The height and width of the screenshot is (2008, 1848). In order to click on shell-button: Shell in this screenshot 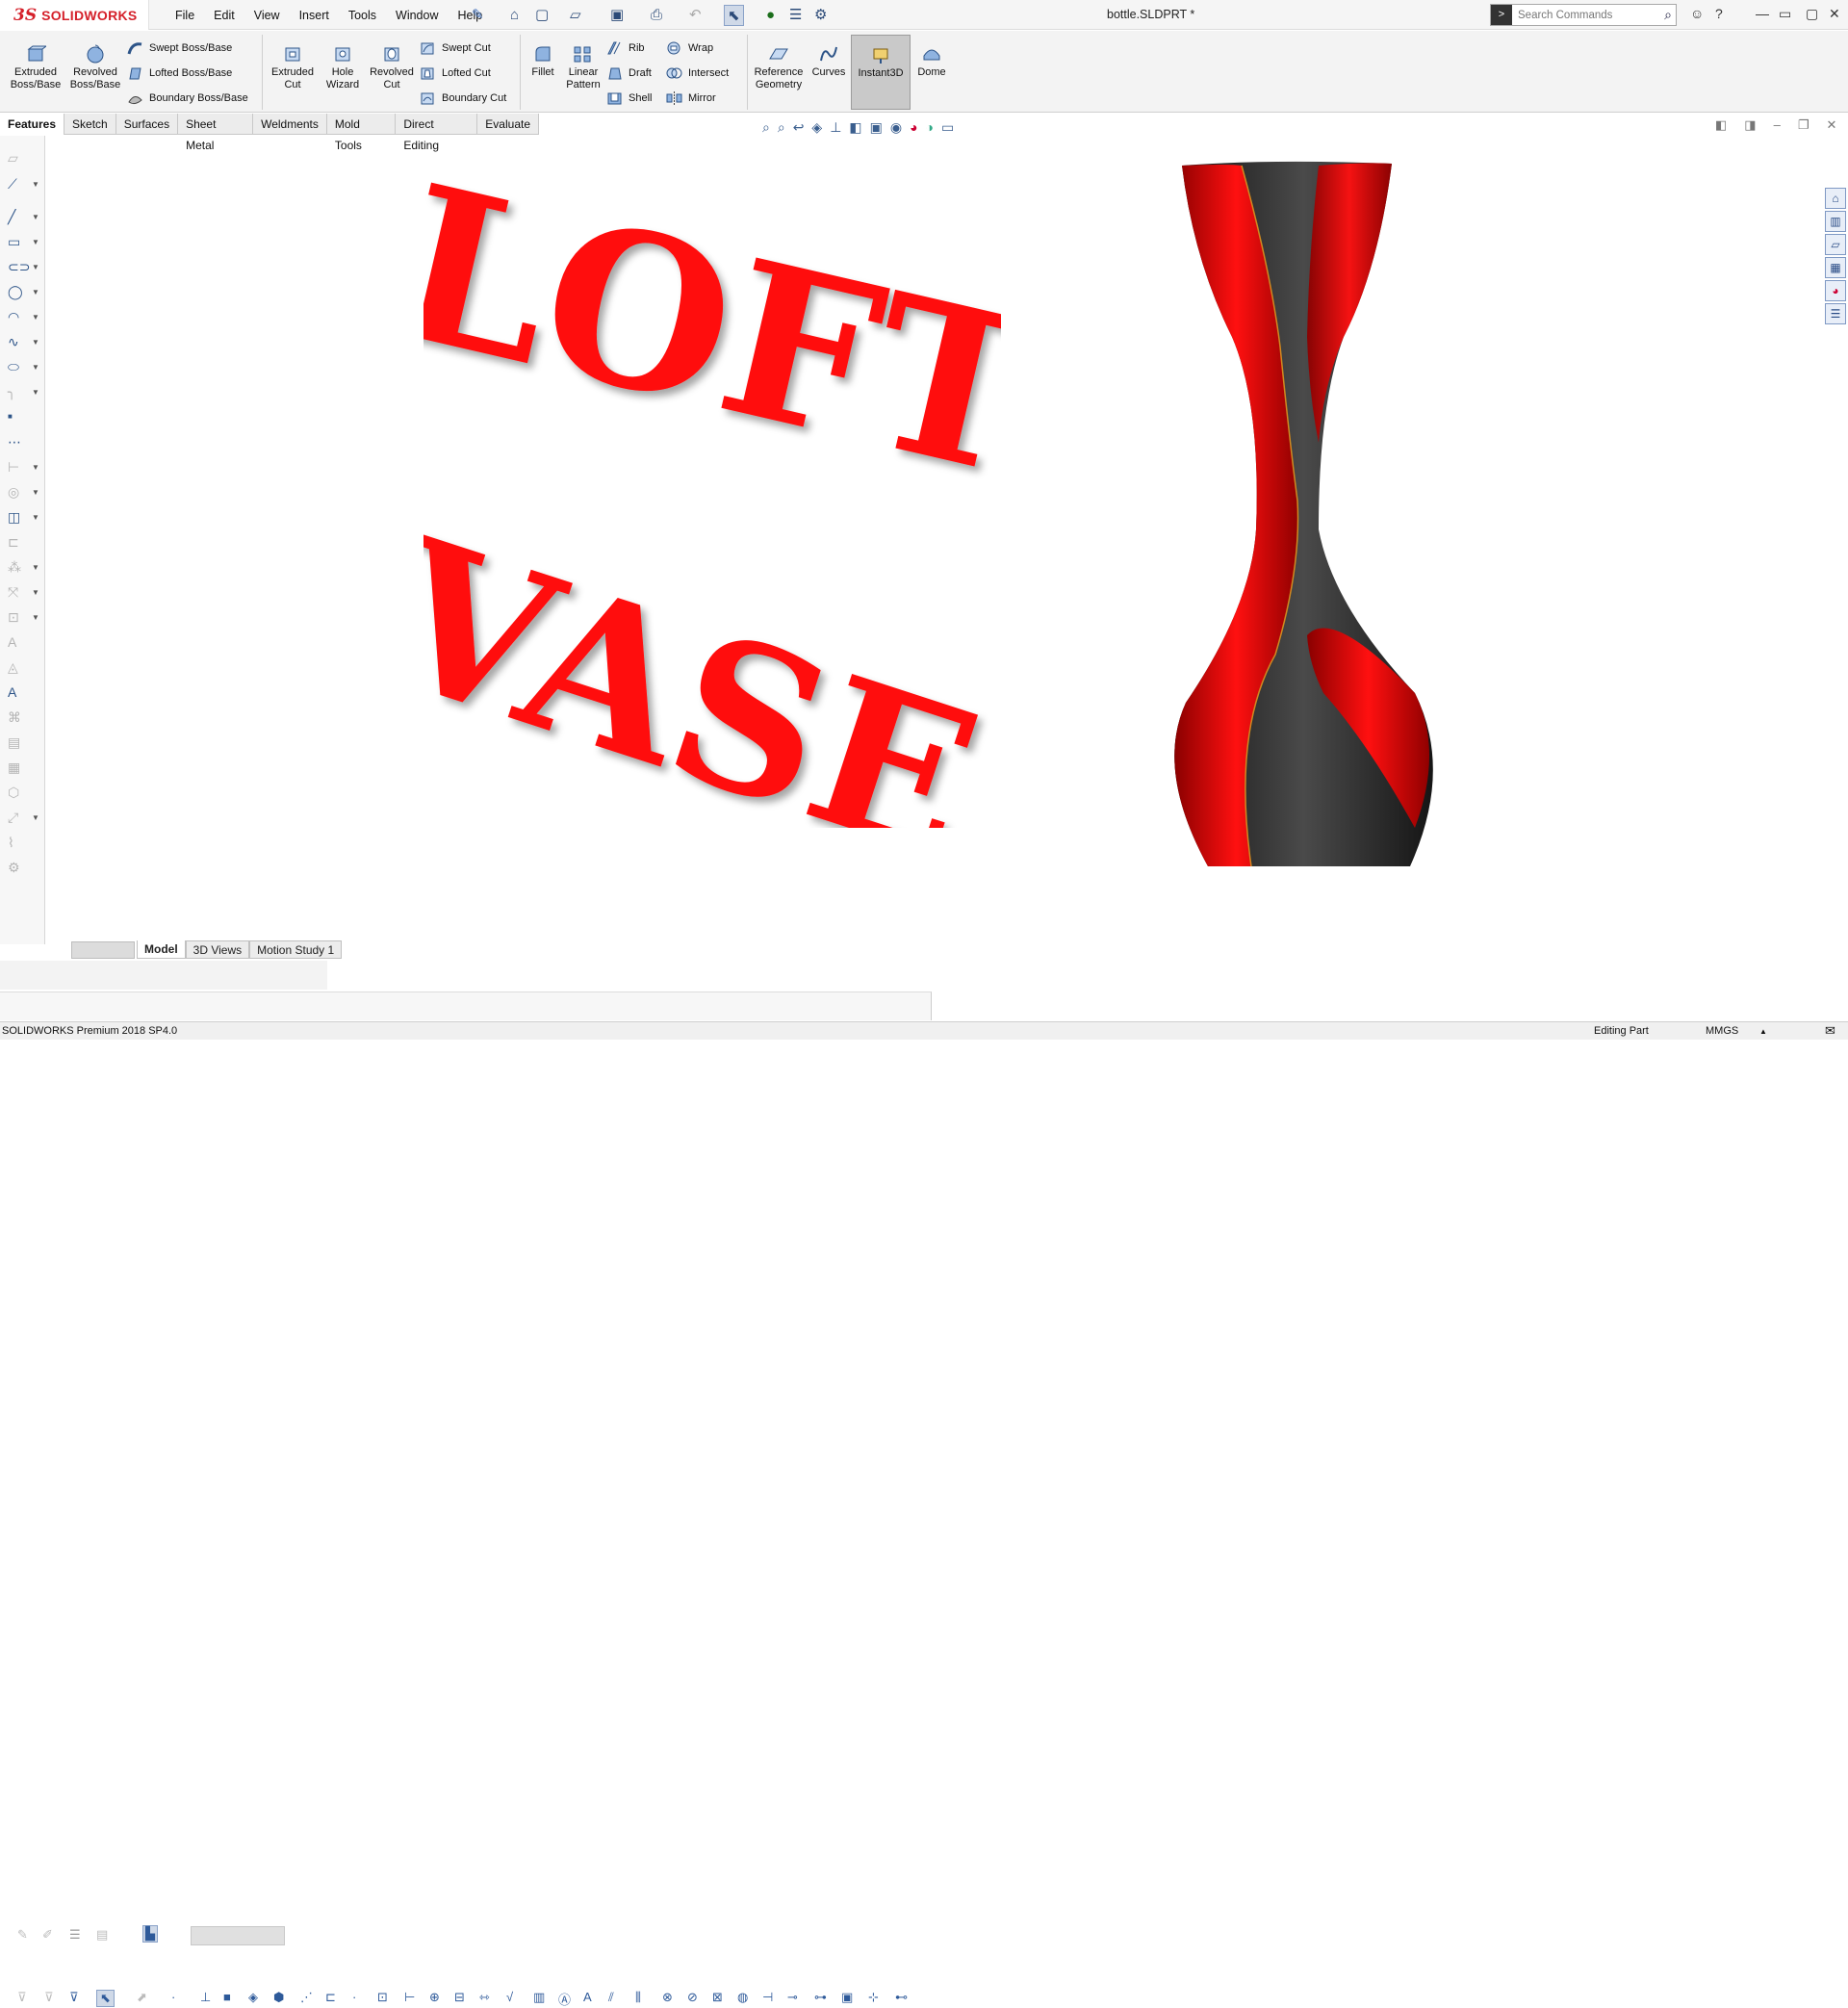, I will do `click(629, 98)`.